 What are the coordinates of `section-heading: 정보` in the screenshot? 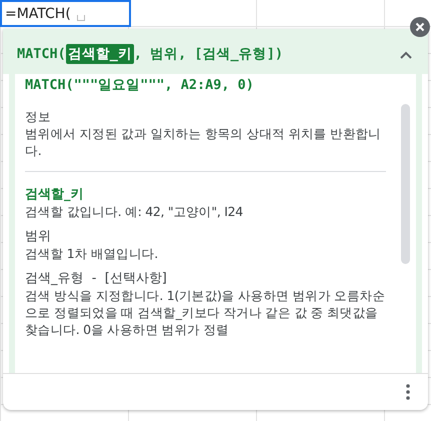 It's located at (38, 116).